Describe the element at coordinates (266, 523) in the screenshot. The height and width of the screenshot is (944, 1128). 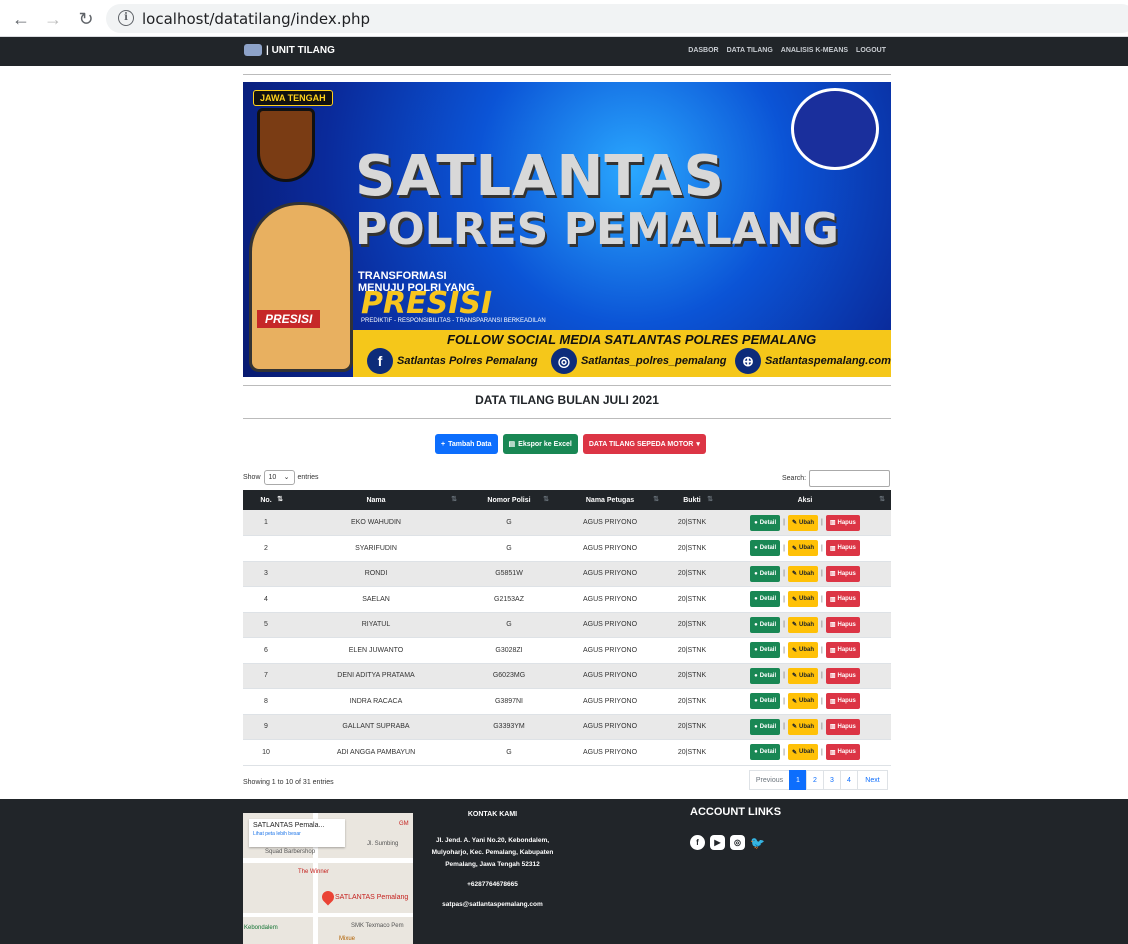
I see `cell-no: 1` at that location.